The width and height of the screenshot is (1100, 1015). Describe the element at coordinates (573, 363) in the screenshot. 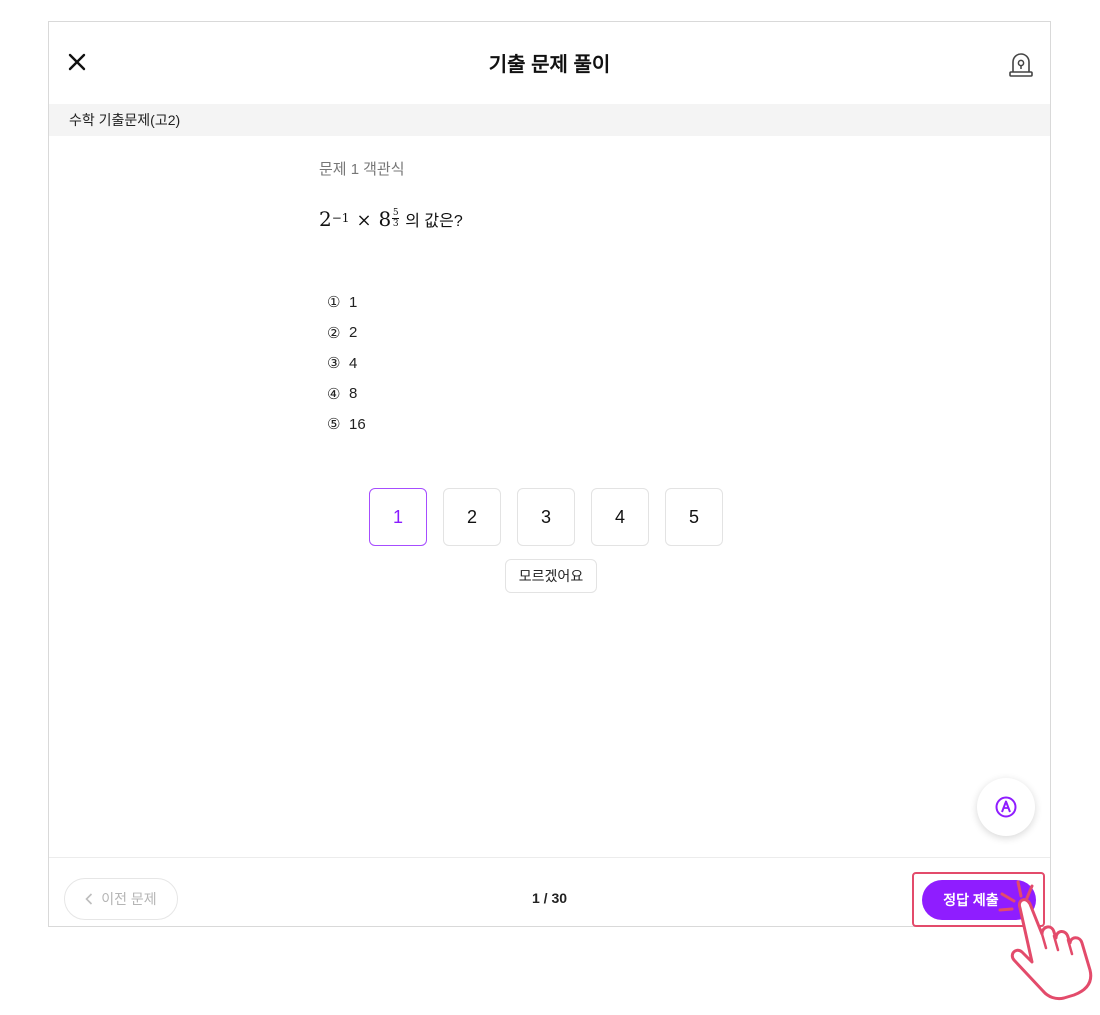

I see `choice-item: ③4` at that location.